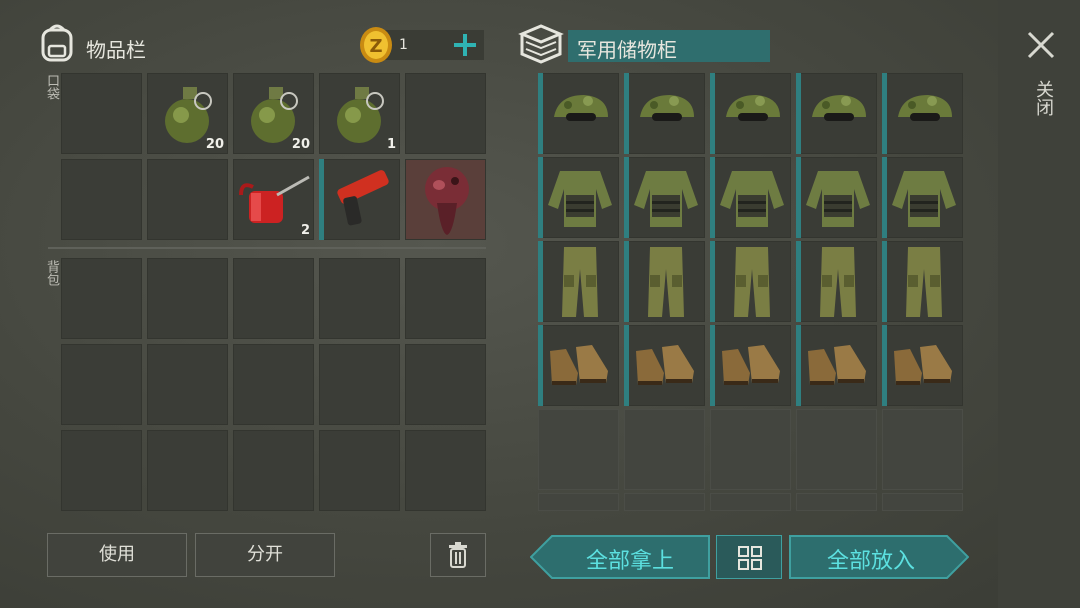 The height and width of the screenshot is (608, 1080). What do you see at coordinates (1043, 98) in the screenshot?
I see `close-label: 关闭` at bounding box center [1043, 98].